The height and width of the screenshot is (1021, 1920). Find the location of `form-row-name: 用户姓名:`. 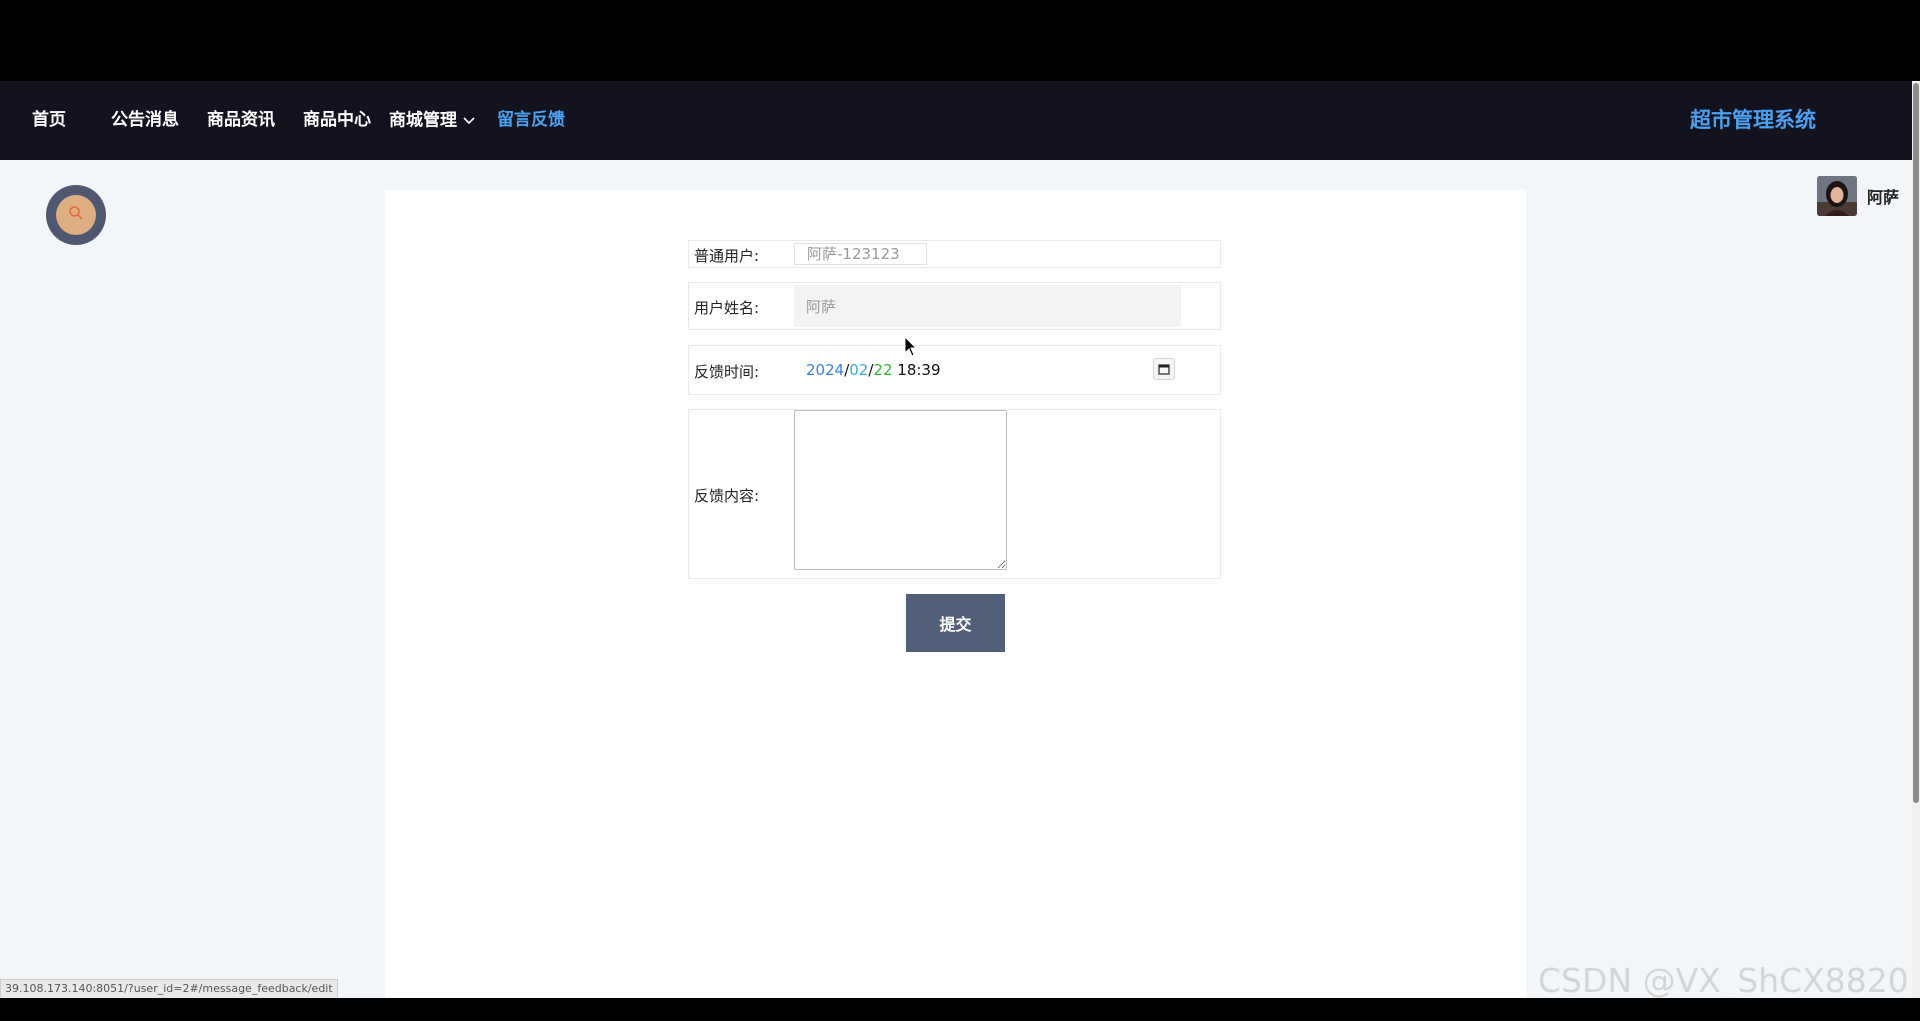

form-row-name: 用户姓名: is located at coordinates (954, 306).